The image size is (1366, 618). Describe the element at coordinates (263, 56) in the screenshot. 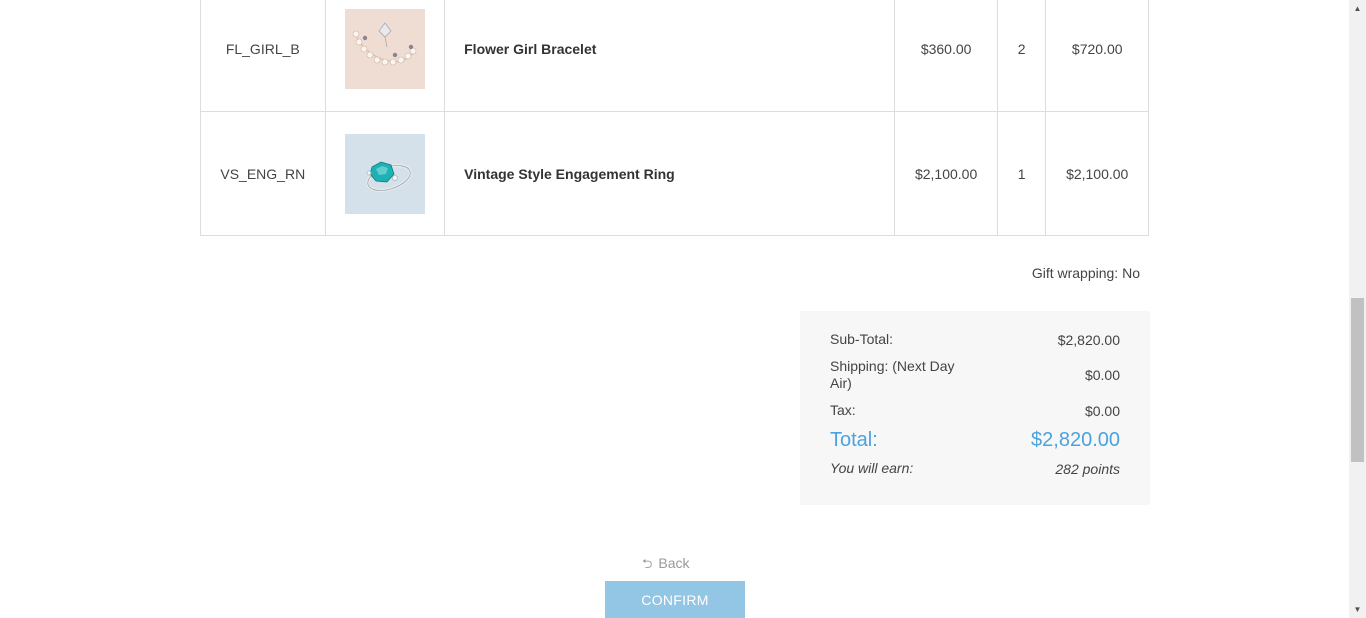

I see `sku-cell: FL_GIRL_B` at that location.